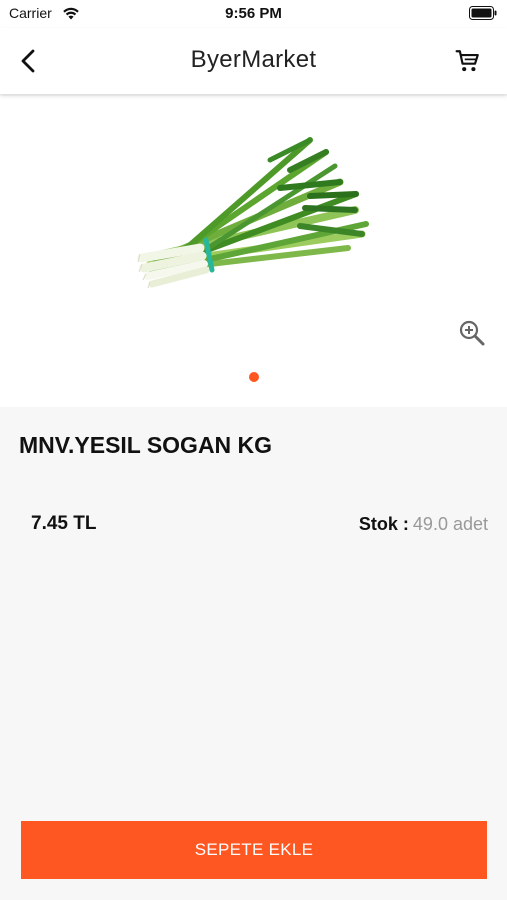 The width and height of the screenshot is (507, 900). I want to click on zoom-in-icon, so click(472, 333).